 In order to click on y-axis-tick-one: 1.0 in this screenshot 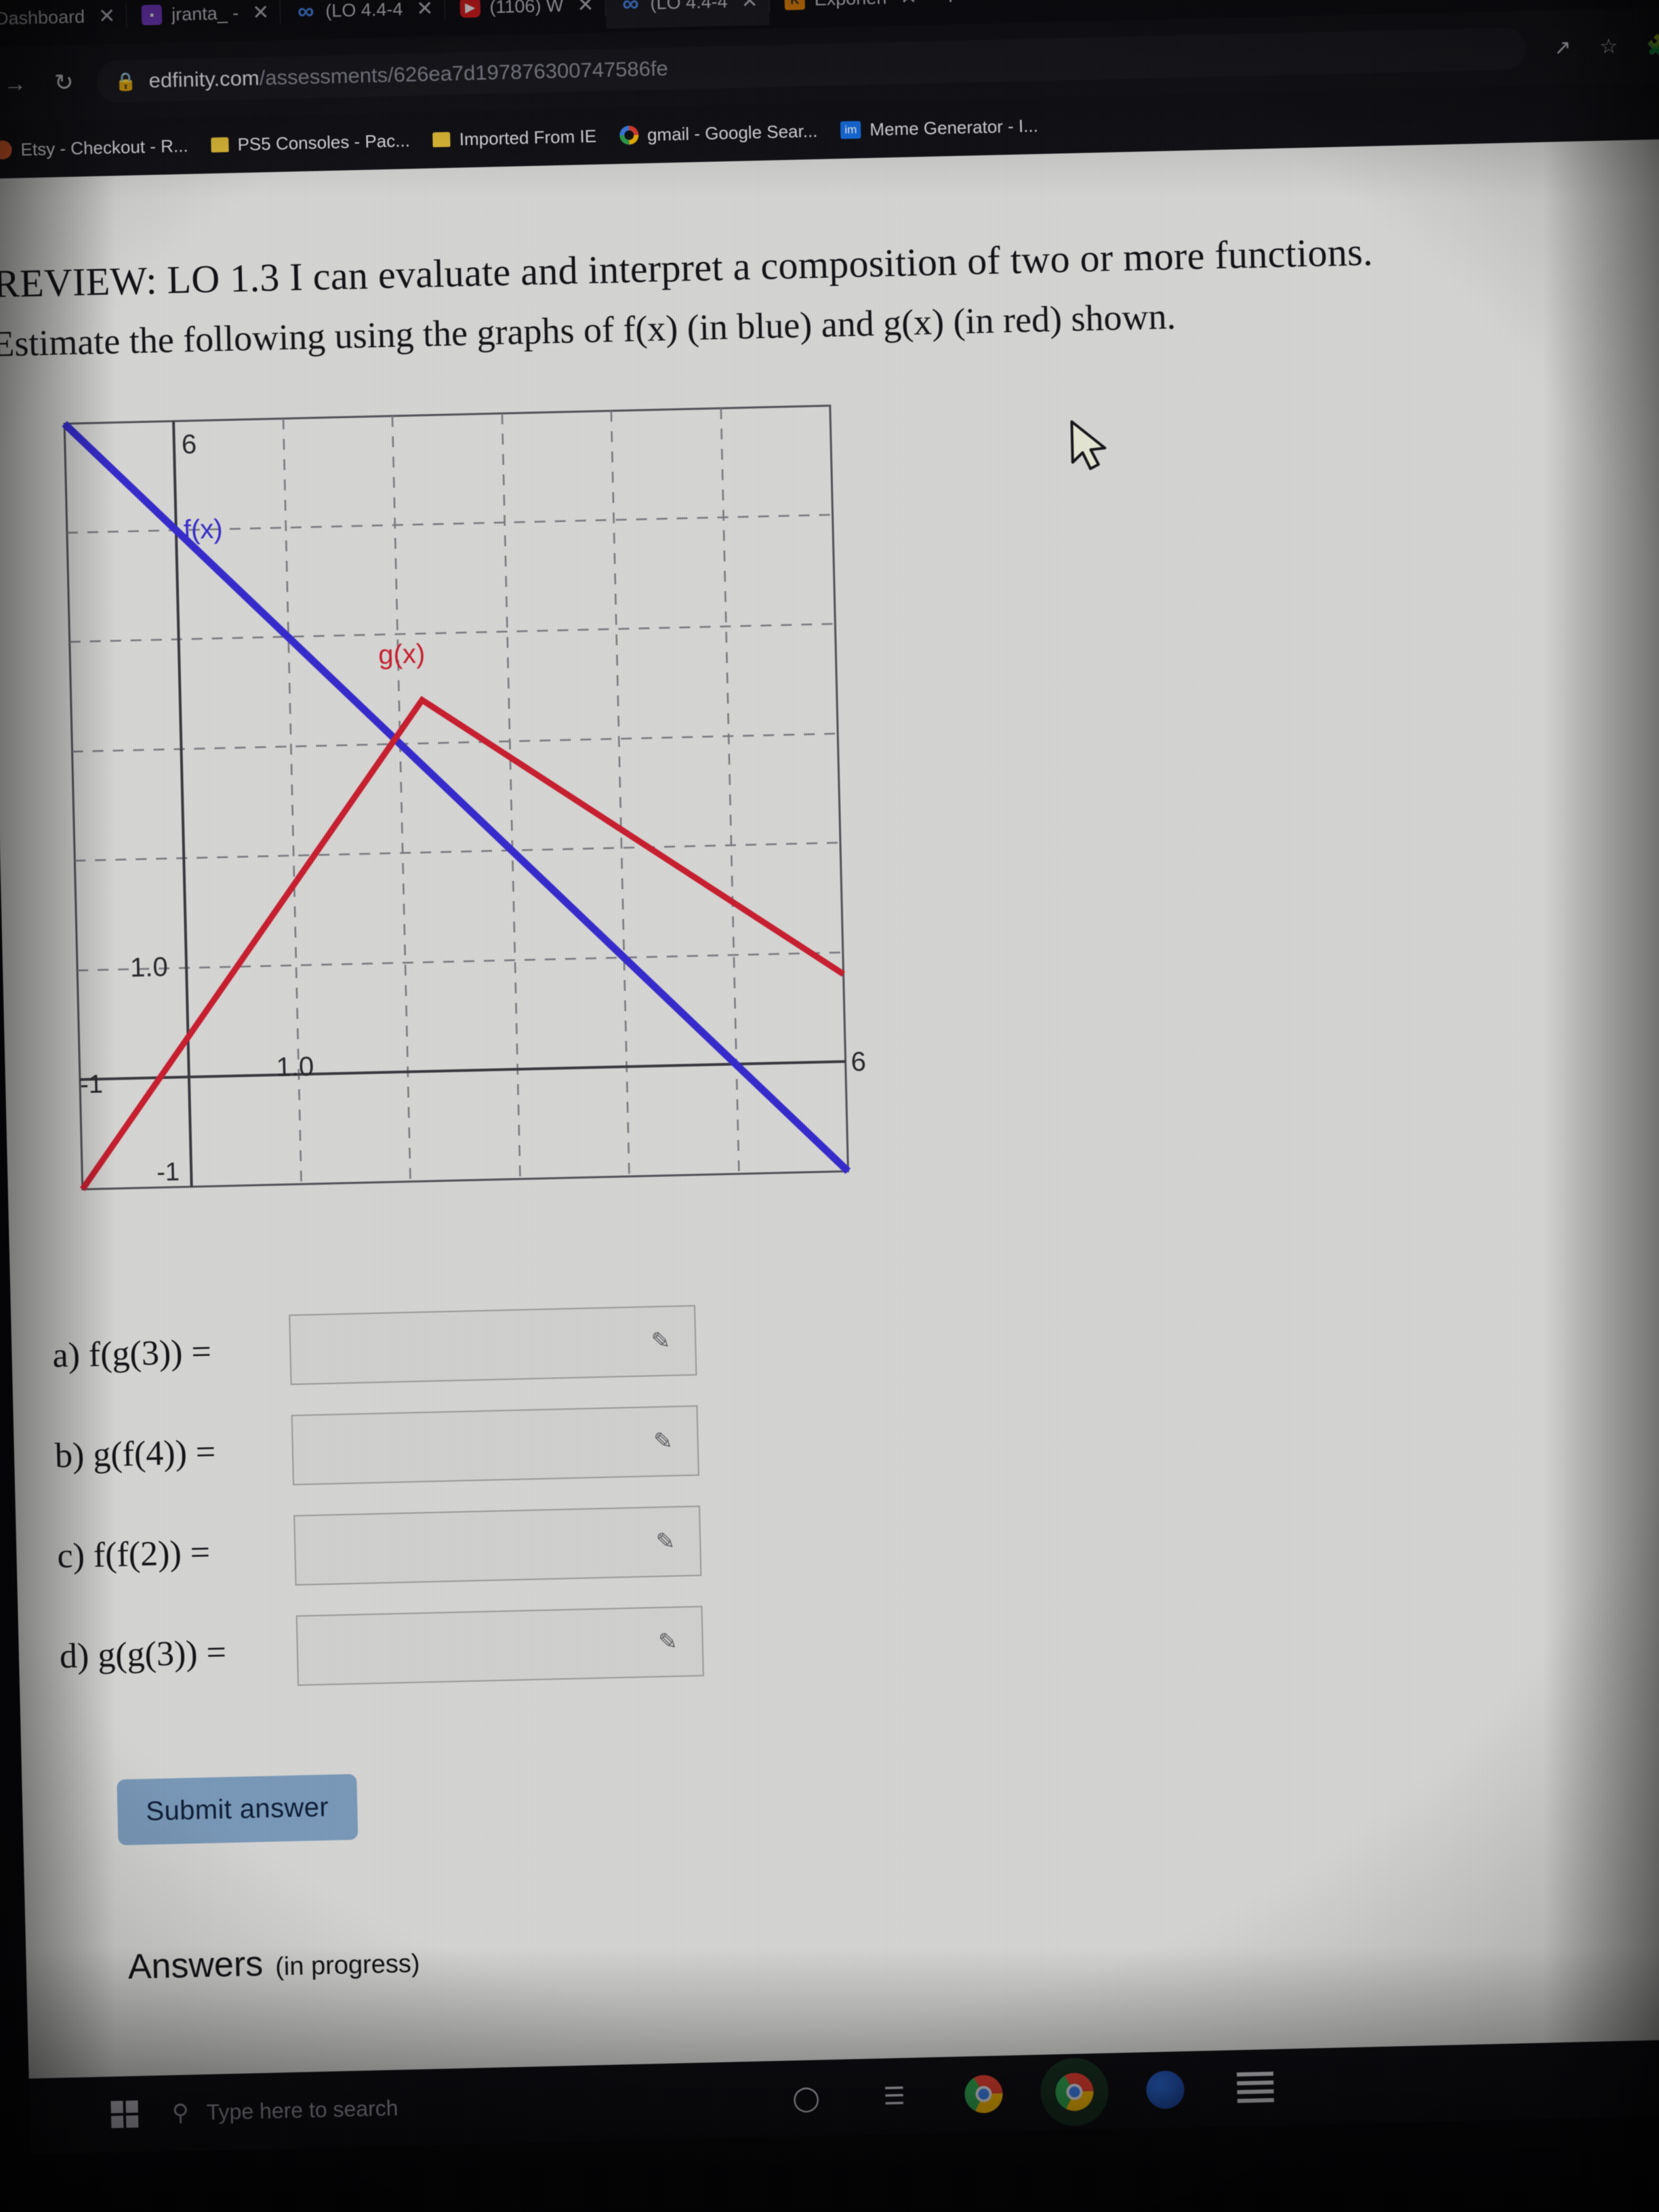, I will do `click(149, 967)`.